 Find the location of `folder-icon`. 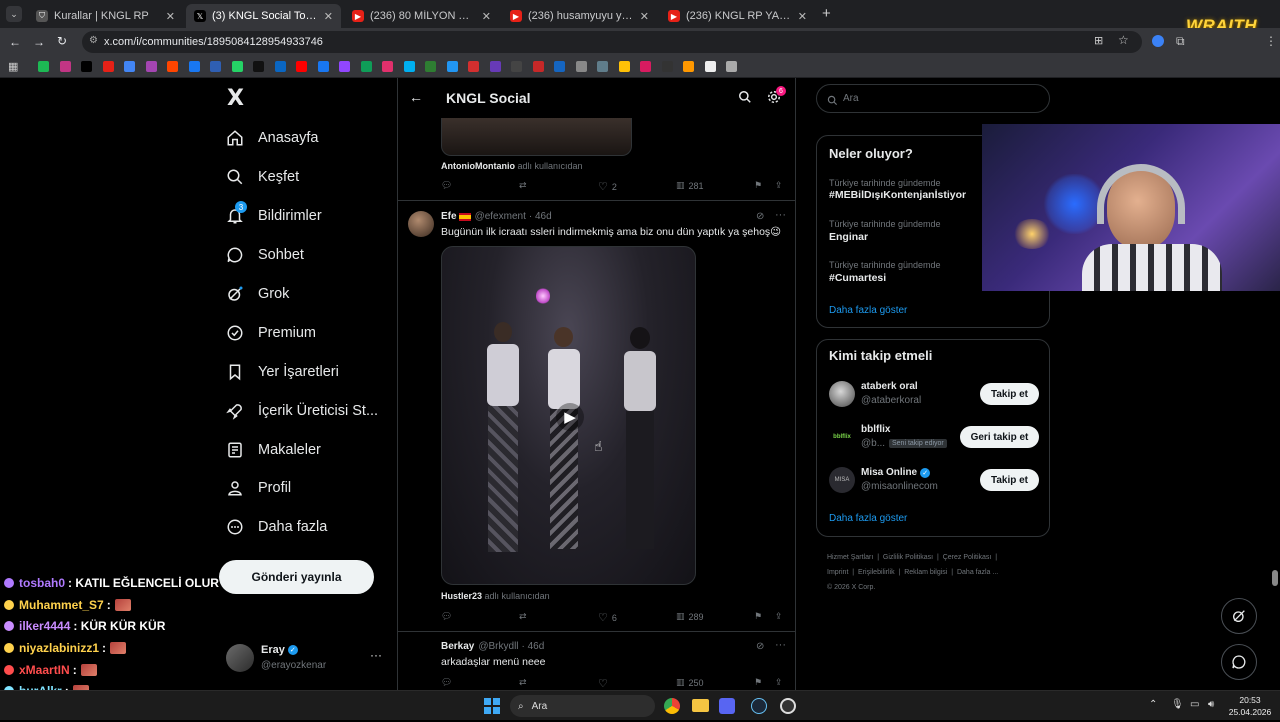

folder-icon is located at coordinates (700, 705).